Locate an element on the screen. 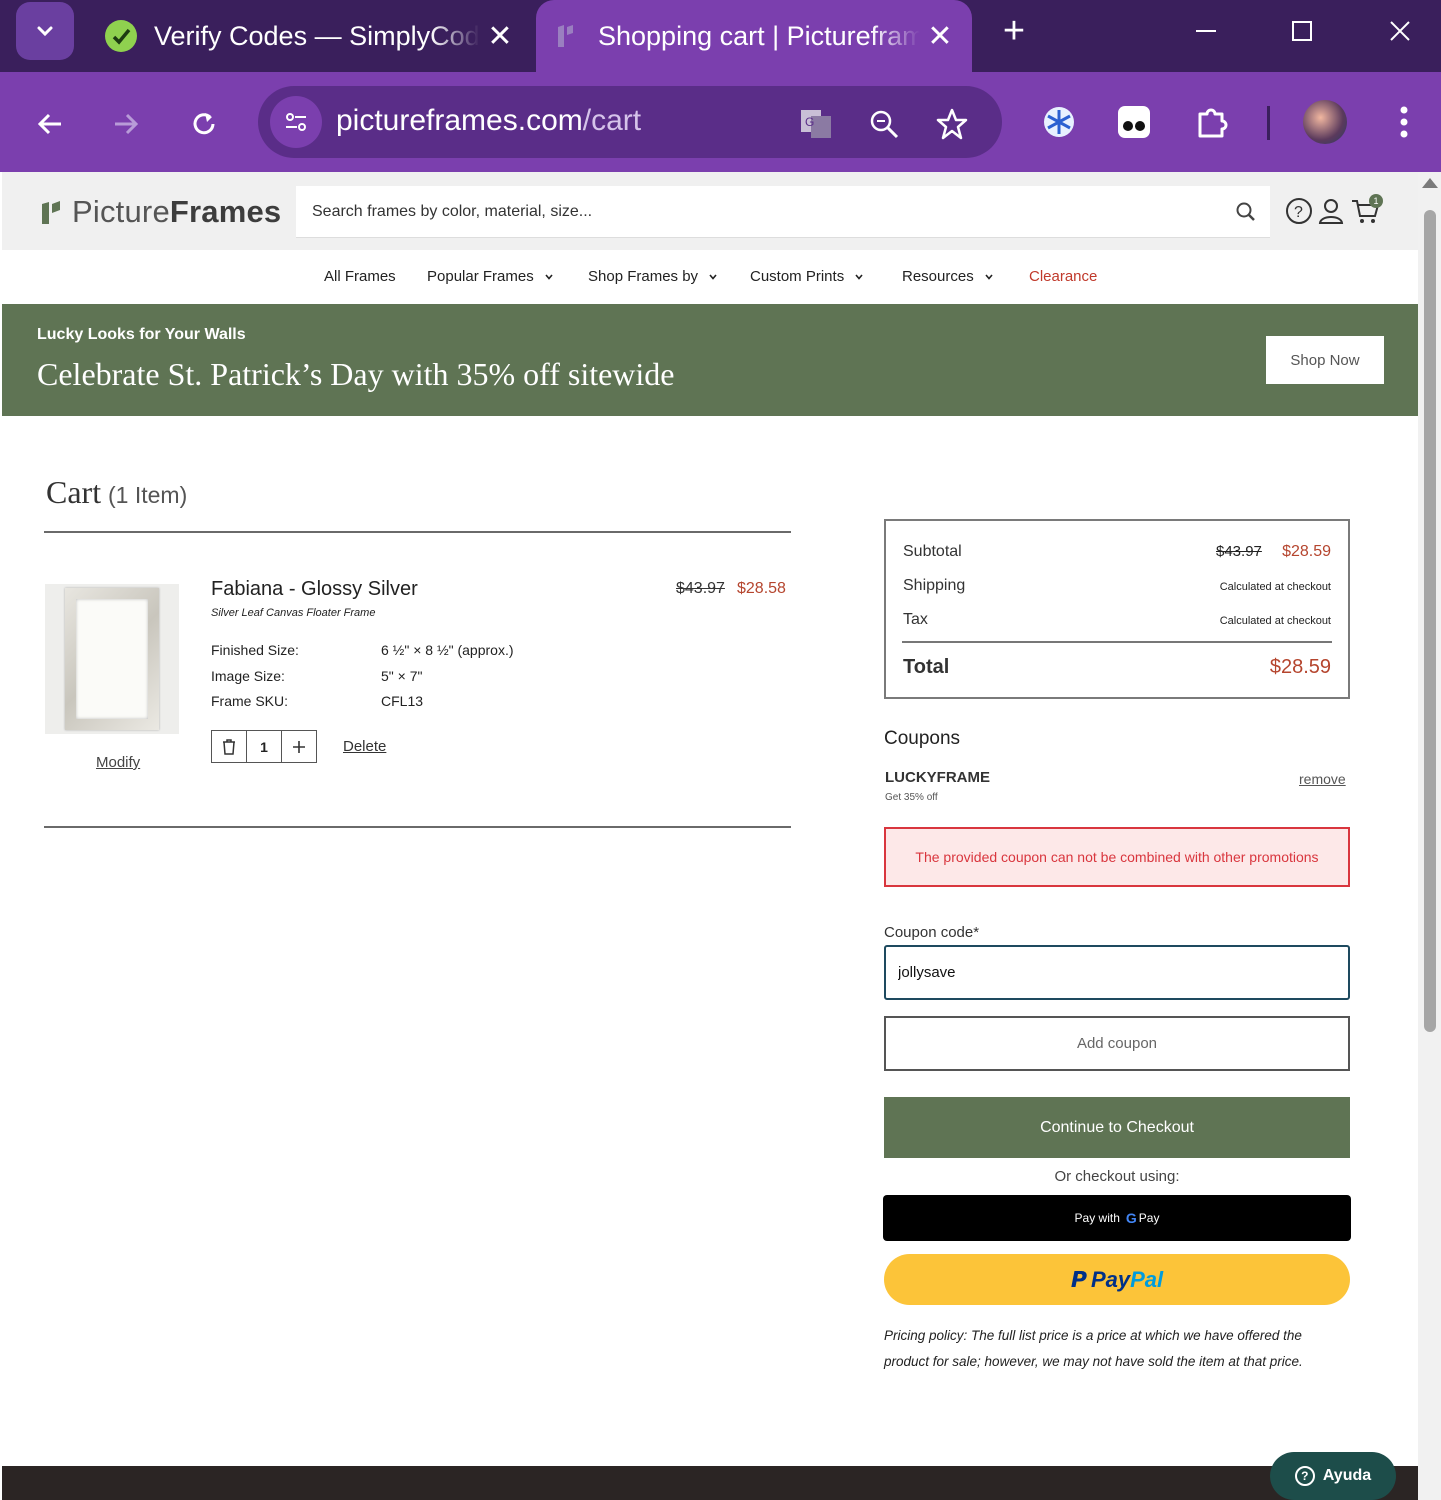  site-header: PictureFrames ? is located at coordinates (710, 211).